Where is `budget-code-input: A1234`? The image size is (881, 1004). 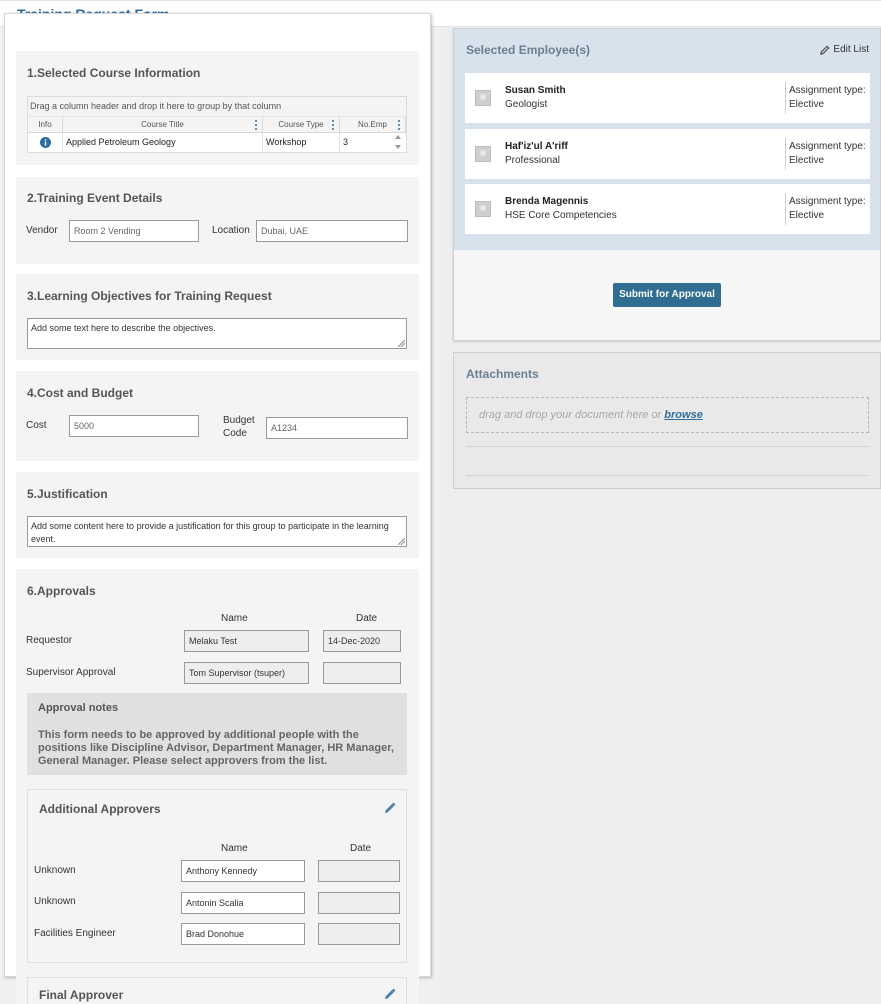 budget-code-input: A1234 is located at coordinates (337, 428).